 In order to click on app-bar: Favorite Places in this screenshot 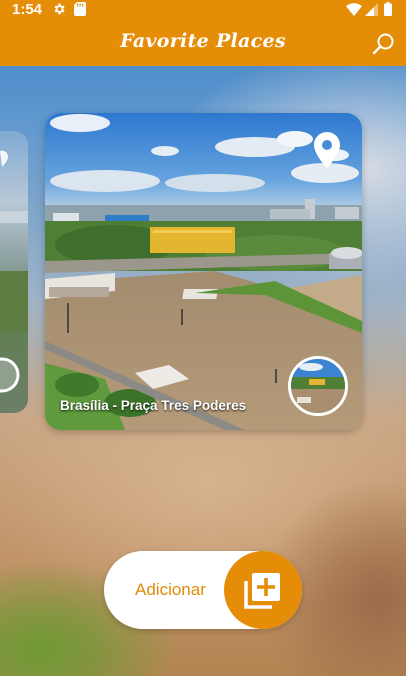, I will do `click(203, 43)`.